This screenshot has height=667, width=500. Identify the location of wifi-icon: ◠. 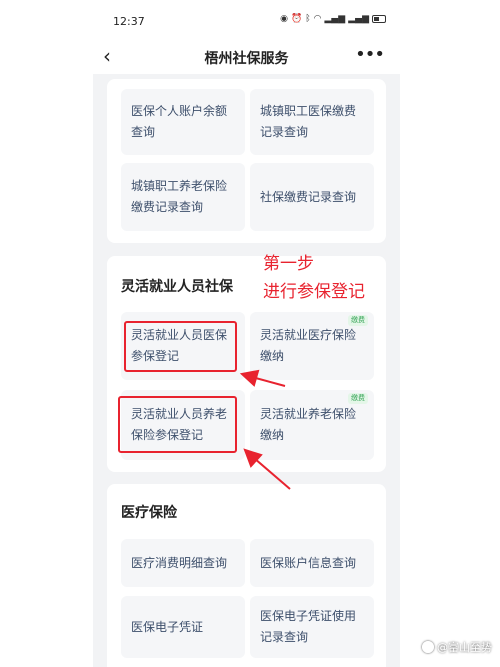
(317, 19).